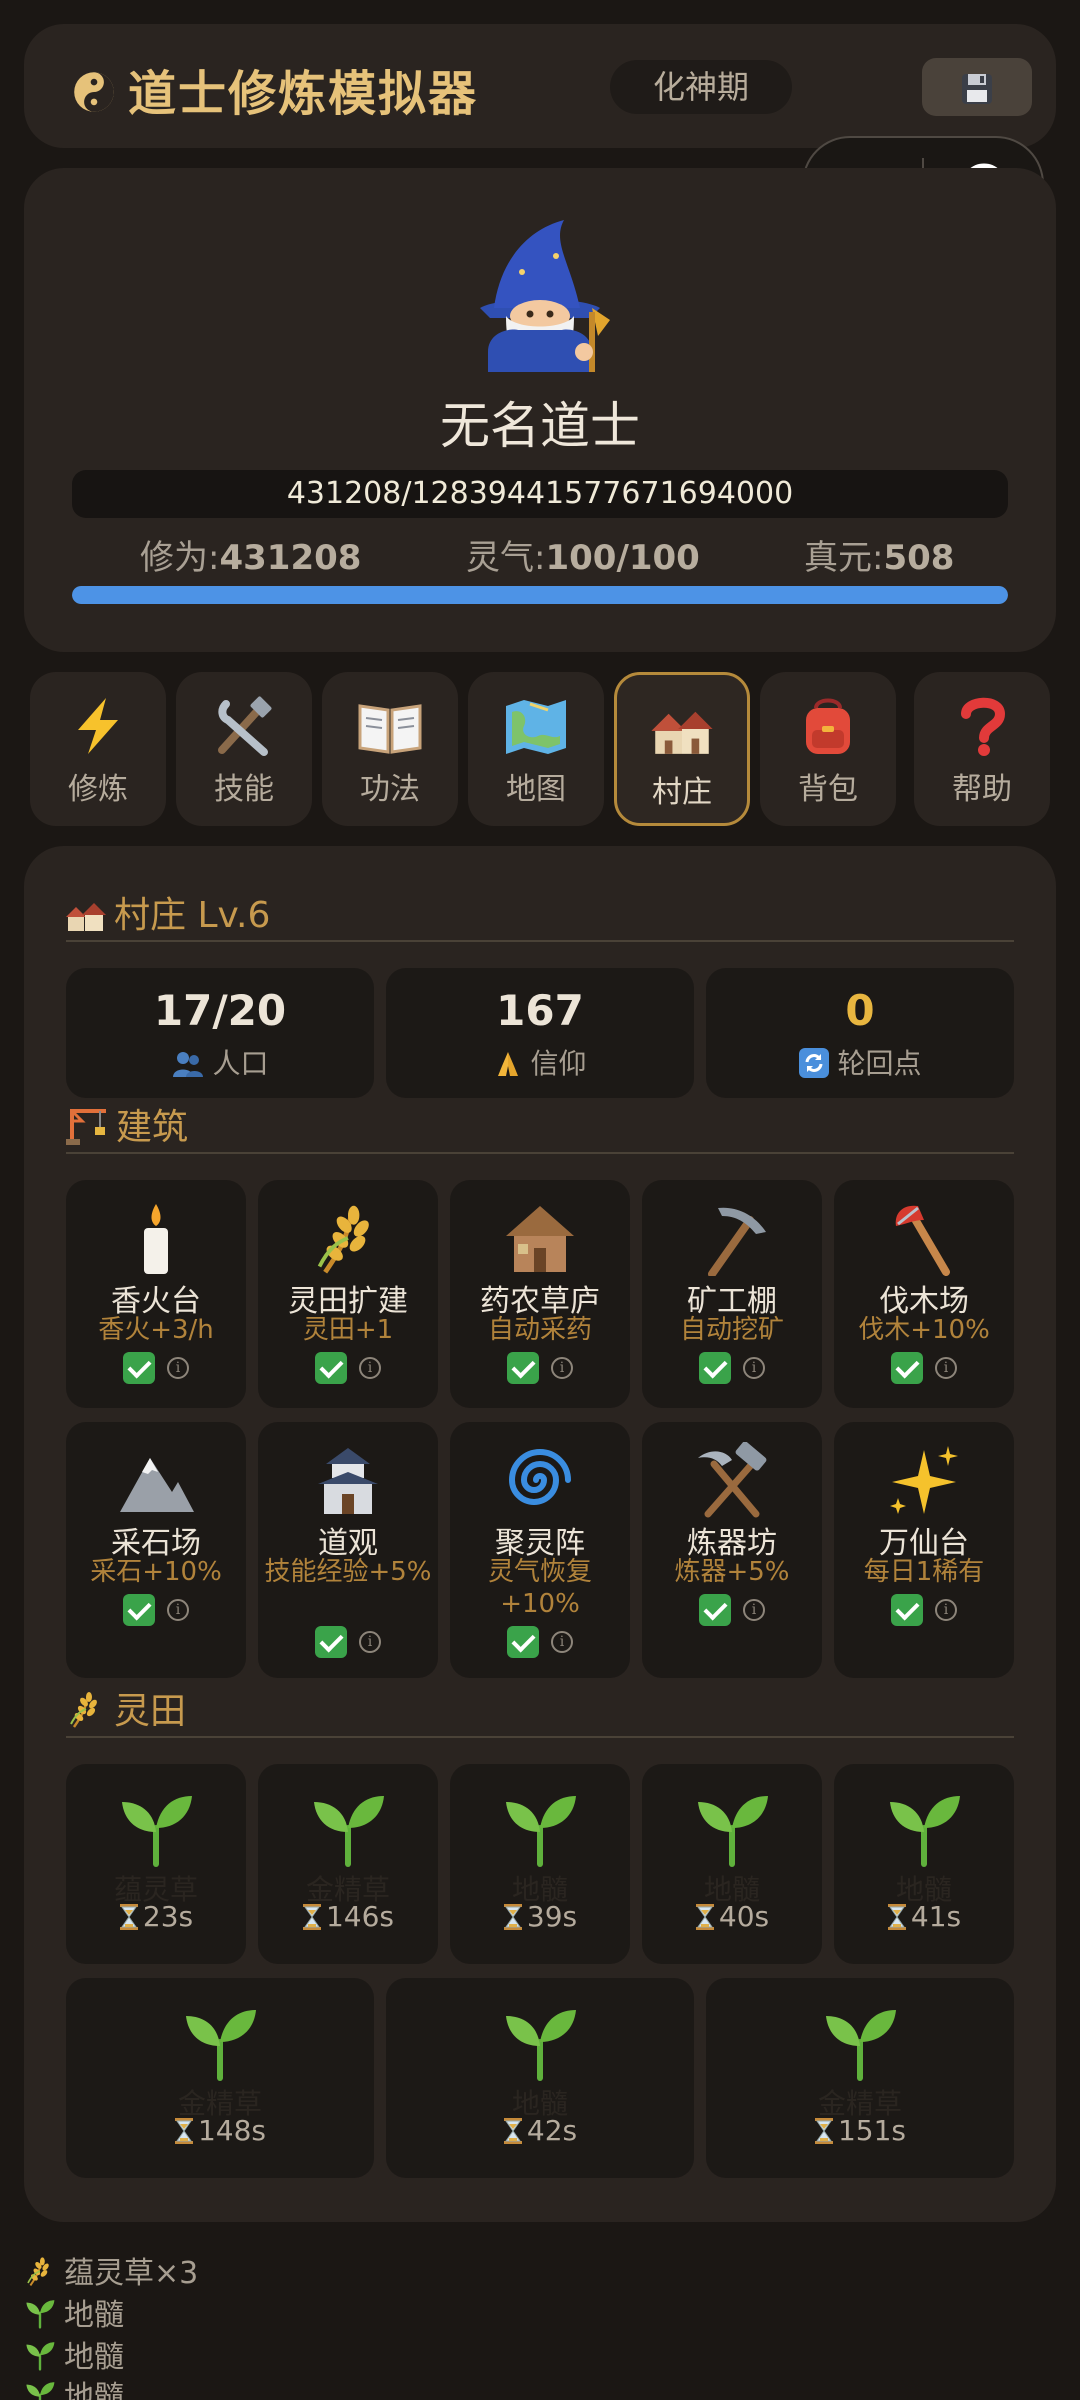 The width and height of the screenshot is (1080, 2400). Describe the element at coordinates (540, 1737) in the screenshot. I see `section-divider` at that location.